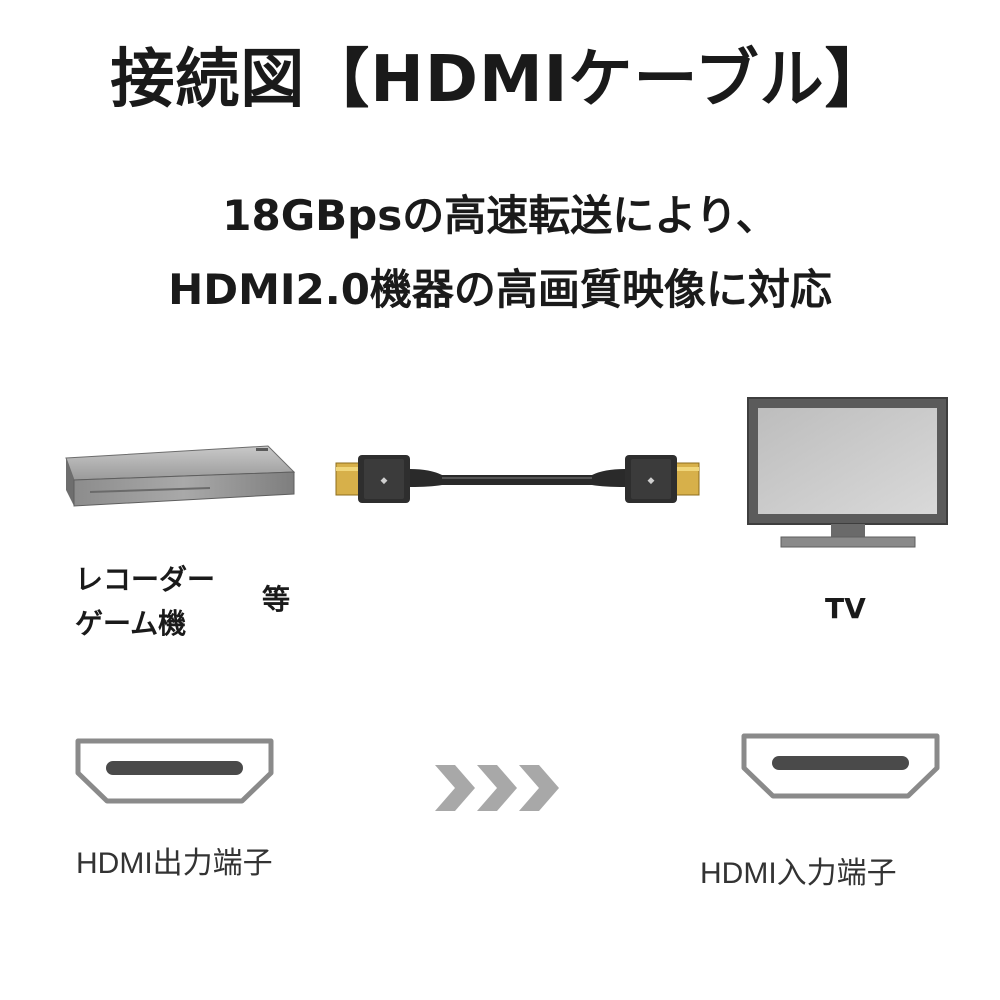 Image resolution: width=1000 pixels, height=1000 pixels. What do you see at coordinates (500, 289) in the screenshot?
I see `subtitle-line-2: HDMI2.0機器の高画質映像に対応` at bounding box center [500, 289].